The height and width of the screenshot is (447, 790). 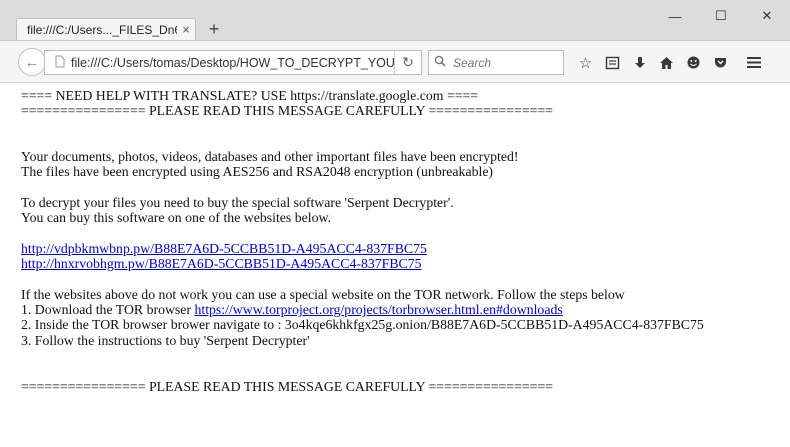 I want to click on tab-title: file:///C:/Users..._FILES_Dn6.html, so click(x=102, y=29).